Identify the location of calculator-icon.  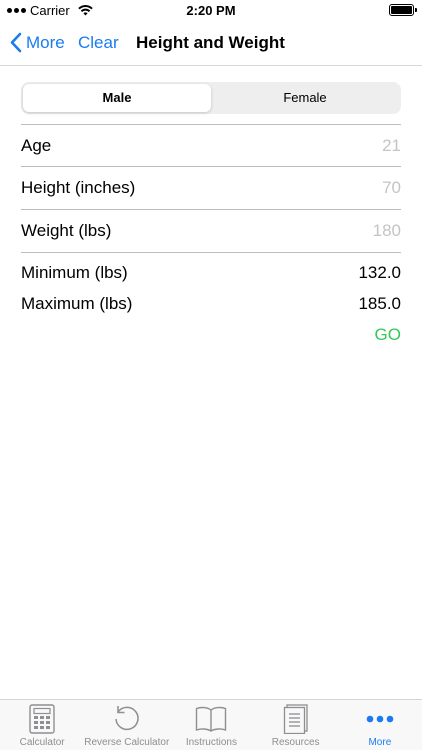
(42, 719).